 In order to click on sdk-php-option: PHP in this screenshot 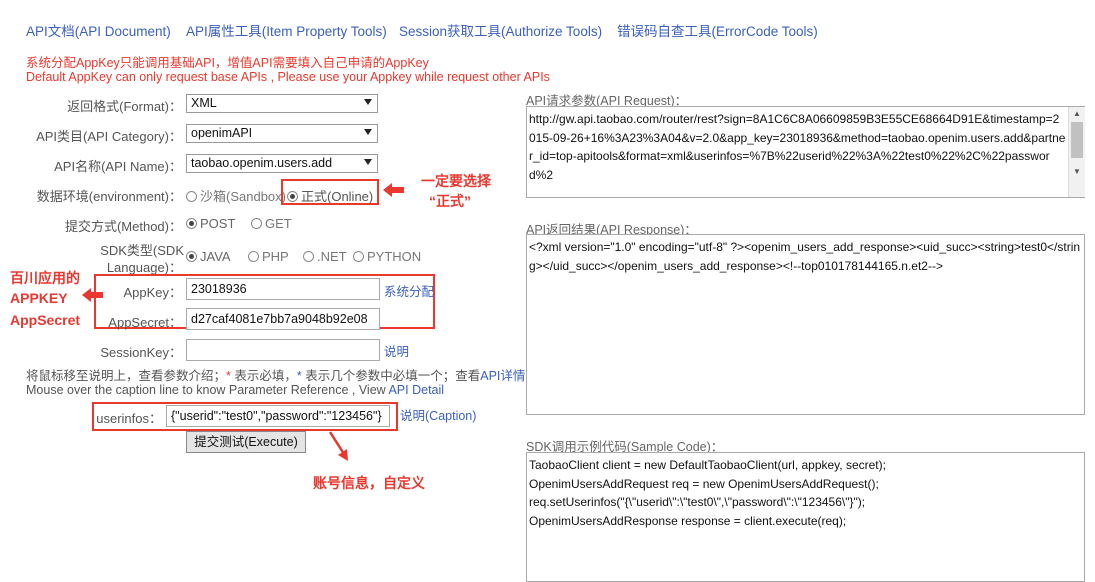, I will do `click(268, 256)`.